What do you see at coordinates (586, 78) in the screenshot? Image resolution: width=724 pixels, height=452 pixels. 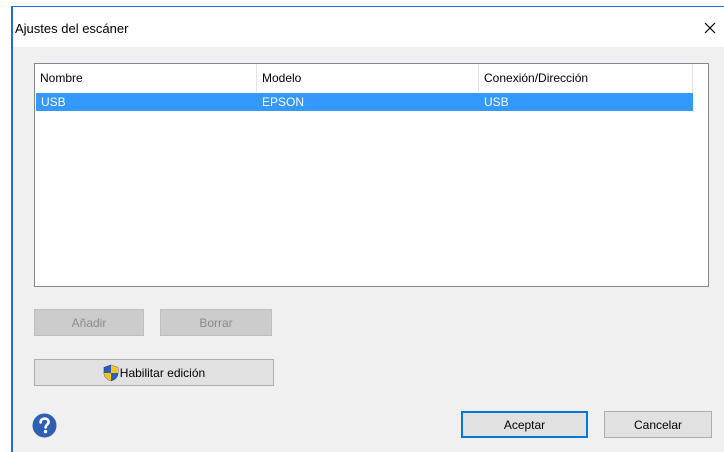 I see `column-header-conexion: Conexión/Dirección` at bounding box center [586, 78].